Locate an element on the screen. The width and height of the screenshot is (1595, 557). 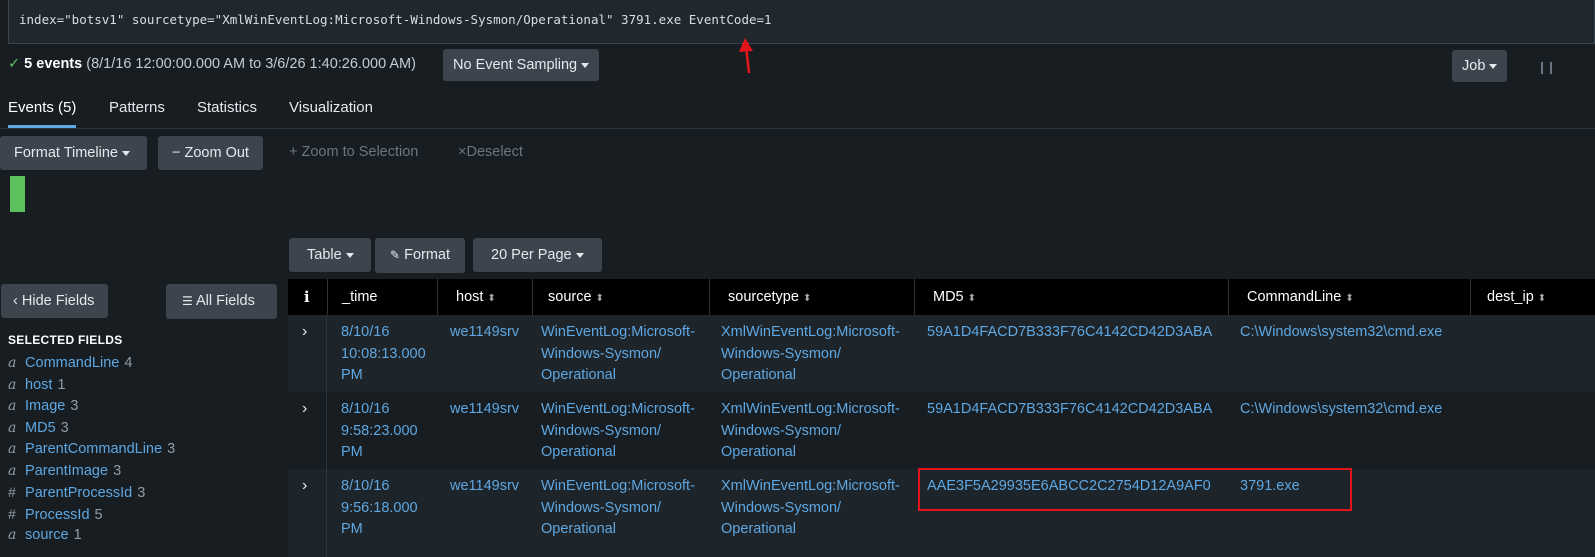
table-view-label: Table is located at coordinates (324, 255).